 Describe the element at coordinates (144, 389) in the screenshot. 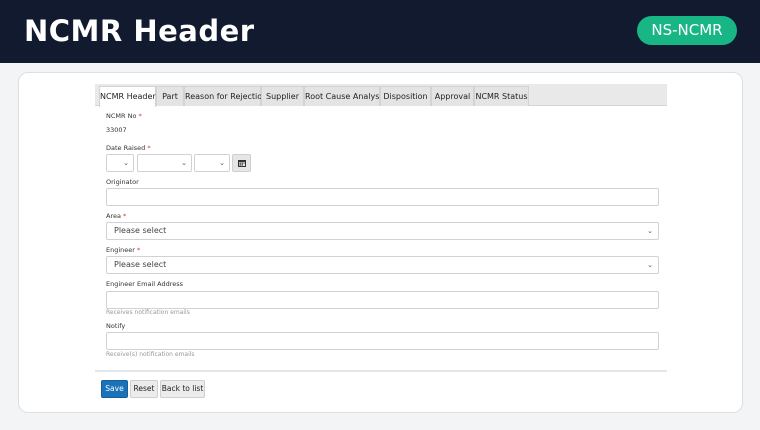

I see `reset-button: Reset` at that location.